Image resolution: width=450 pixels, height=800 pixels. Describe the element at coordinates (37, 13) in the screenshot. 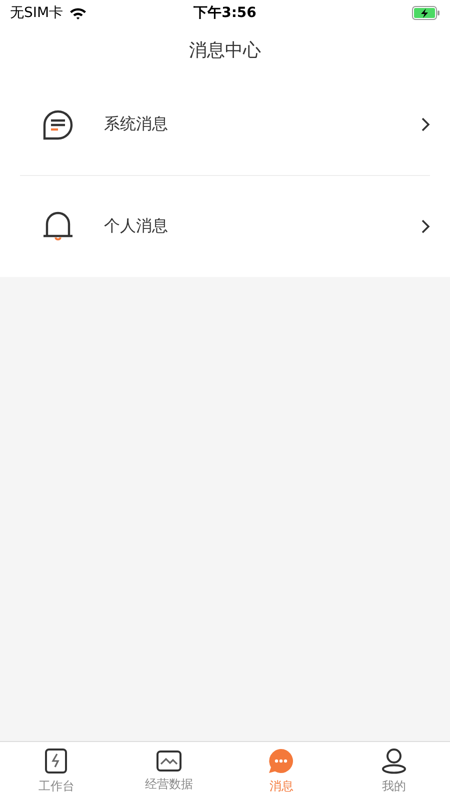

I see `carrier-text: 无SIM卡` at that location.